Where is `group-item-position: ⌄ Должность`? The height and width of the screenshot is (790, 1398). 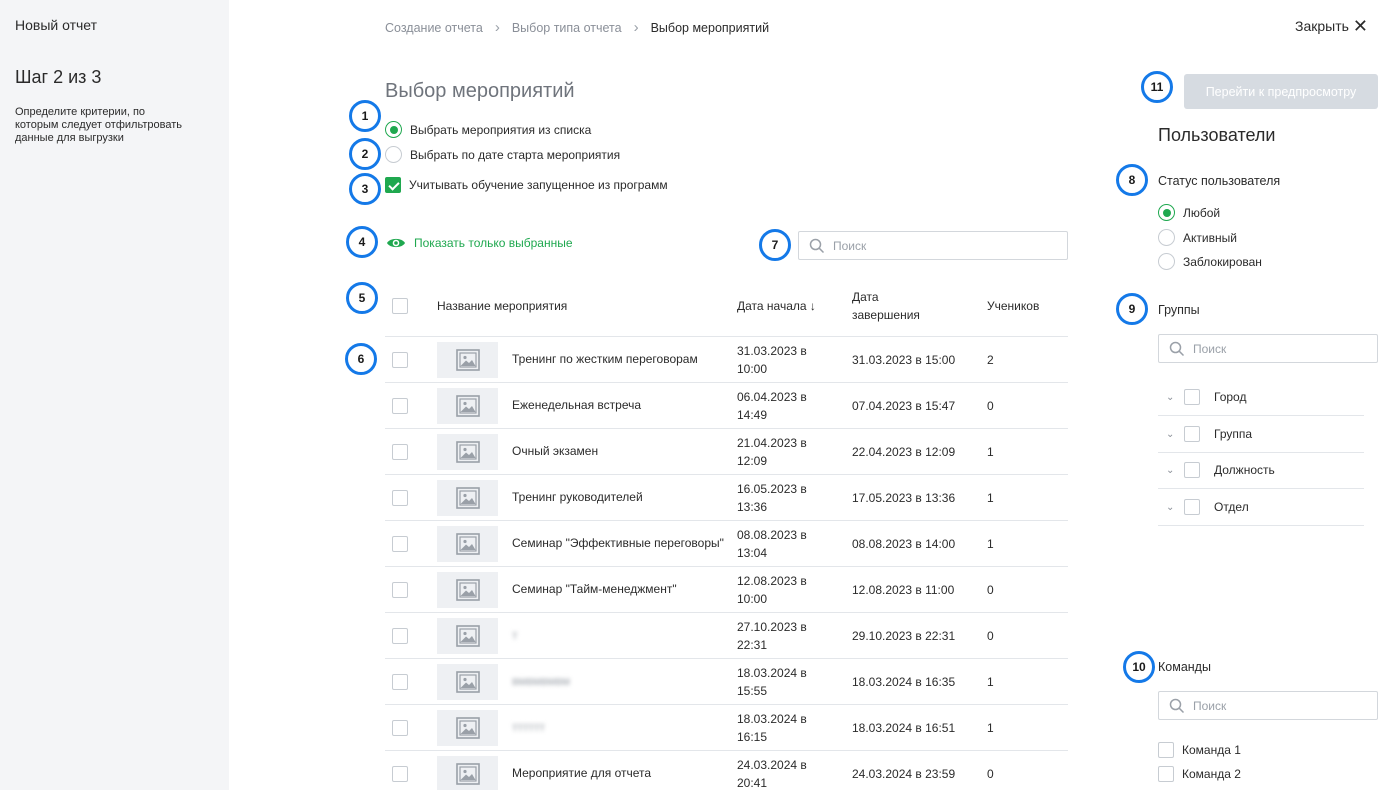 group-item-position: ⌄ Должность is located at coordinates (1261, 470).